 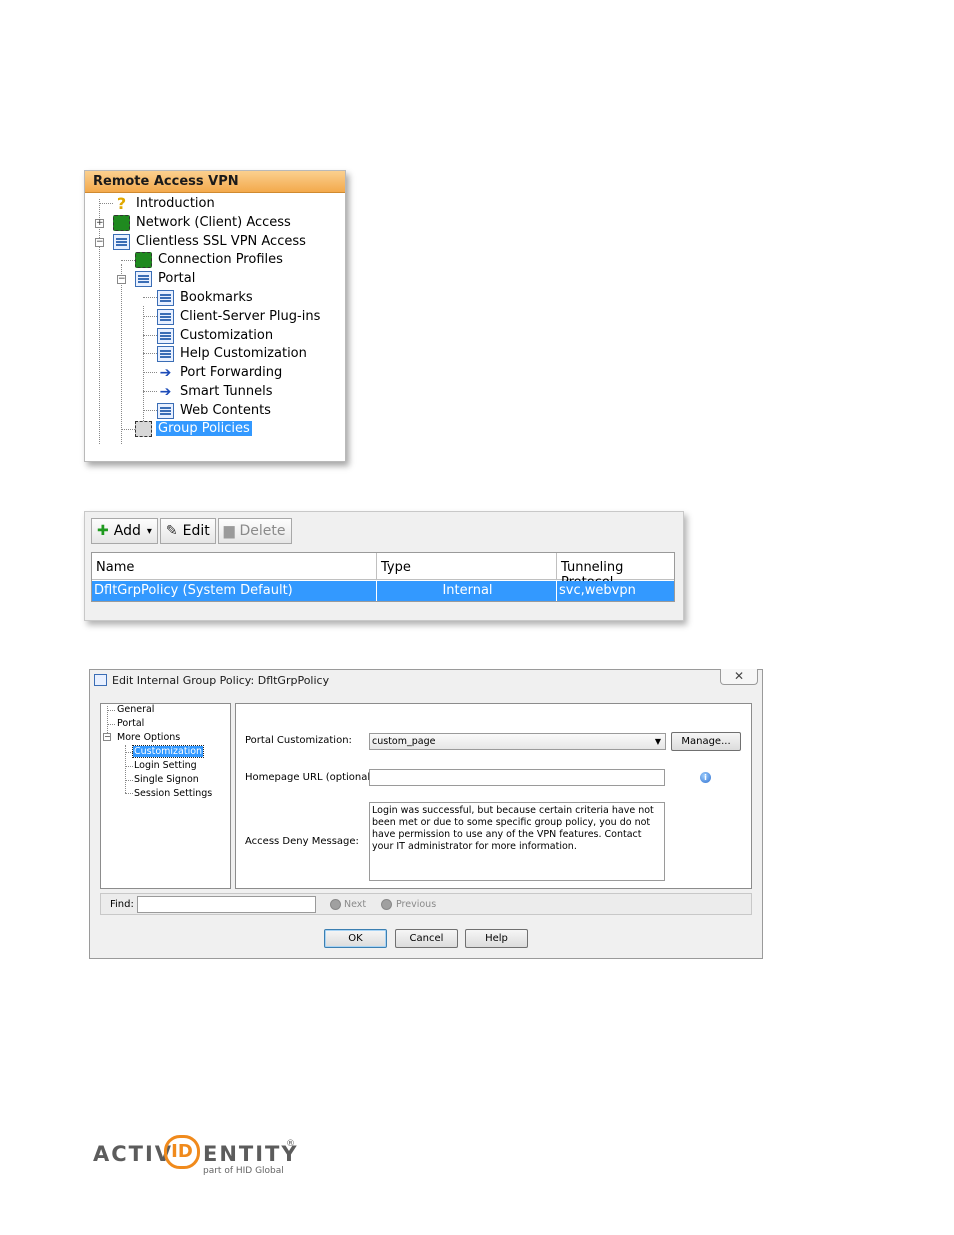 I want to click on nav-item-general: General, so click(x=135, y=709).